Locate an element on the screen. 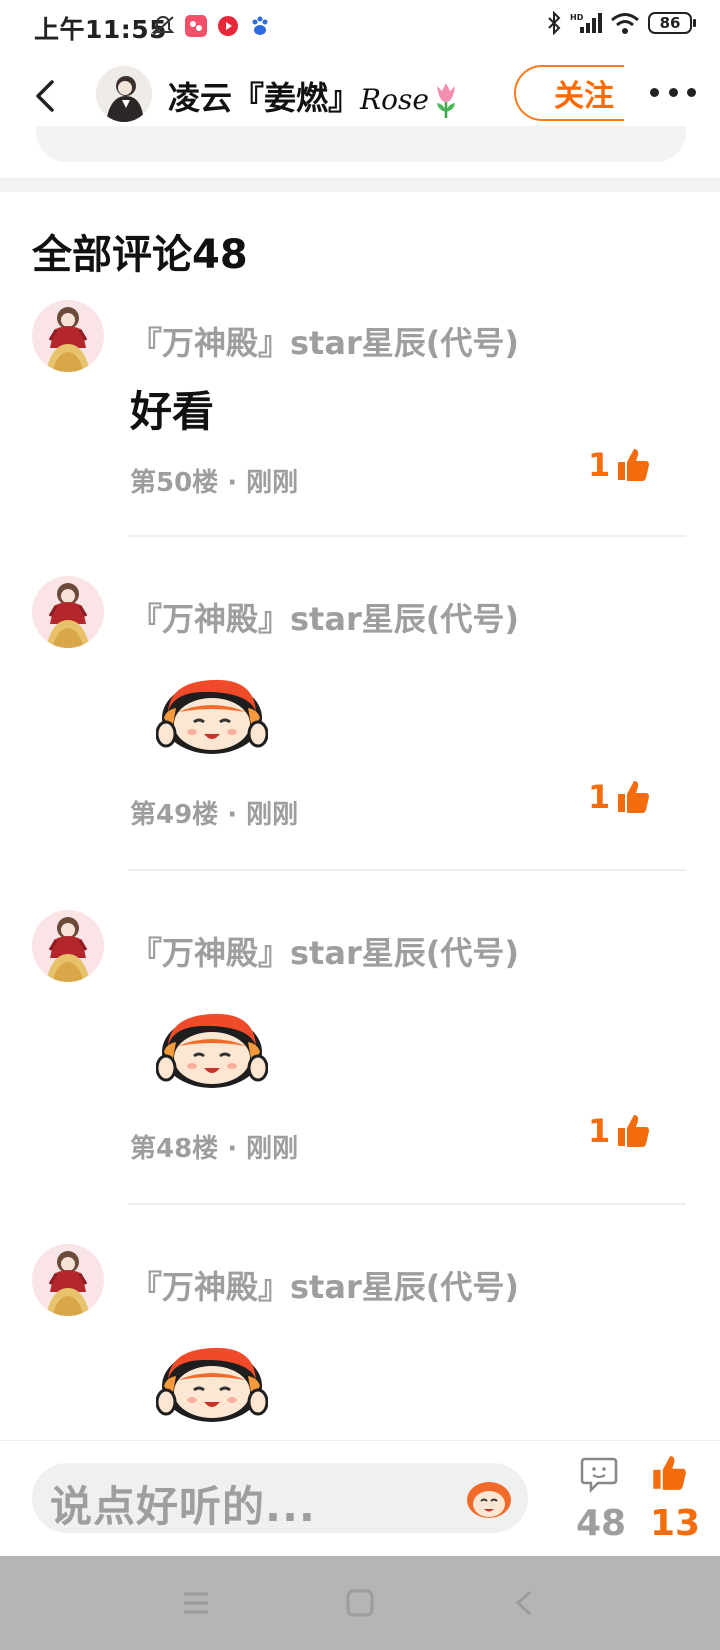 The width and height of the screenshot is (720, 1650). bell-muted-icon is located at coordinates (163, 25).